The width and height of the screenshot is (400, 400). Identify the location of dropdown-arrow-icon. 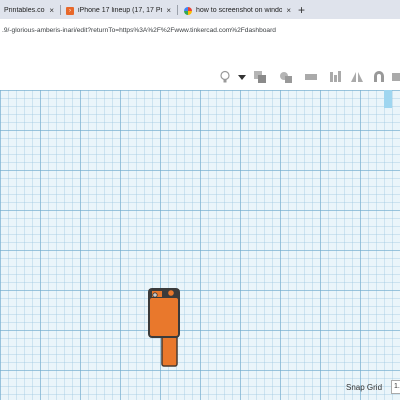
(242, 77).